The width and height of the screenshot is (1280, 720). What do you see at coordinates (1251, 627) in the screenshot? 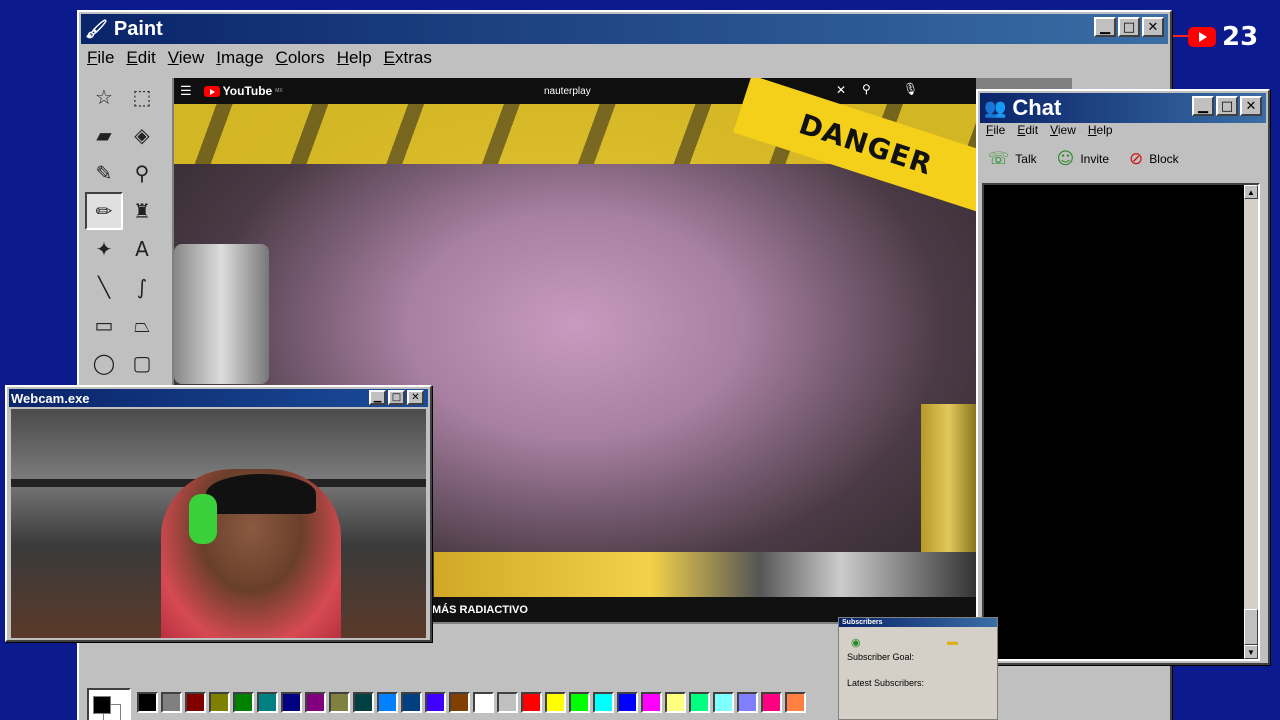
I see `scroll-thumb` at bounding box center [1251, 627].